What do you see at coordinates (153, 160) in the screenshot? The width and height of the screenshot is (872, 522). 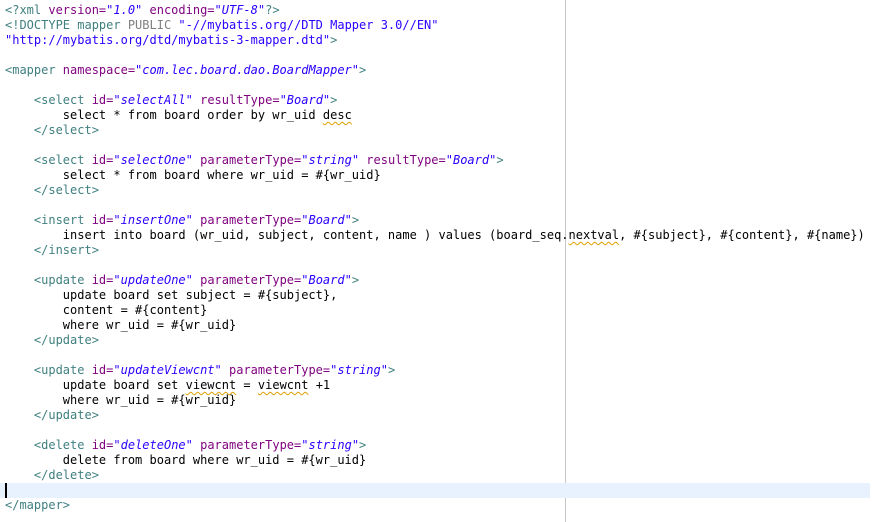 I see `code-token: "selectOne"` at bounding box center [153, 160].